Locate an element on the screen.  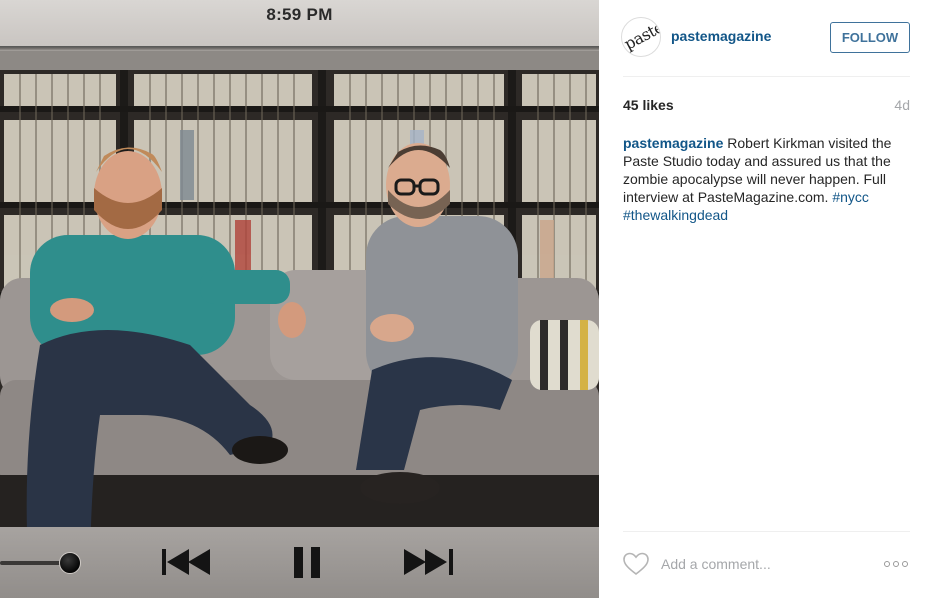
next-button is located at coordinates (429, 562).